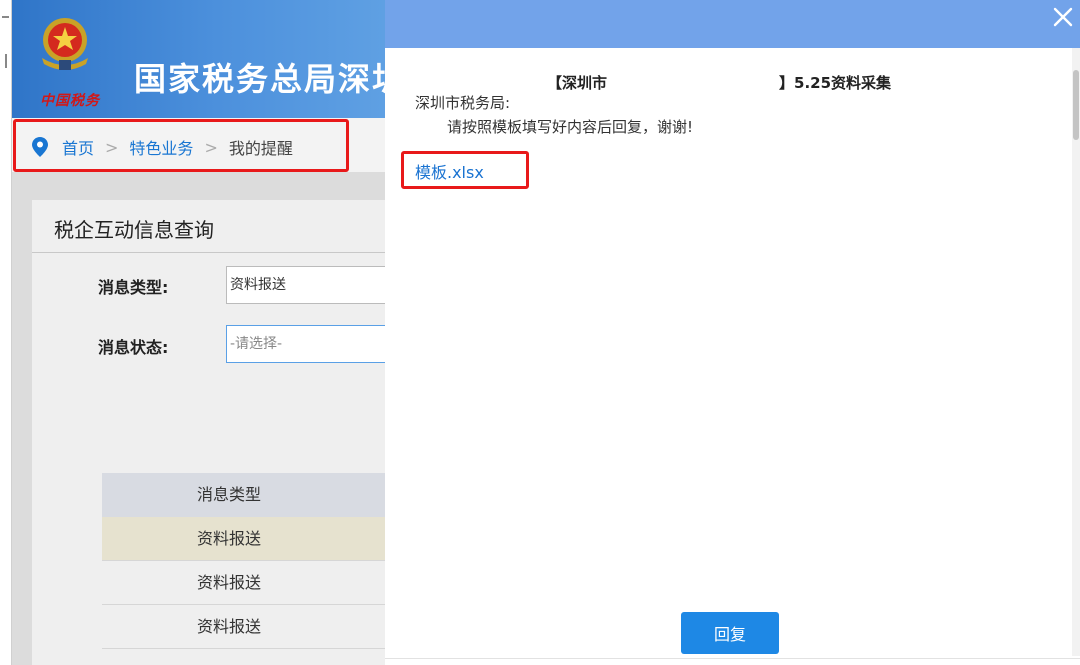 The width and height of the screenshot is (1080, 665). I want to click on panel-title: 税企互动信息查询, so click(134, 230).